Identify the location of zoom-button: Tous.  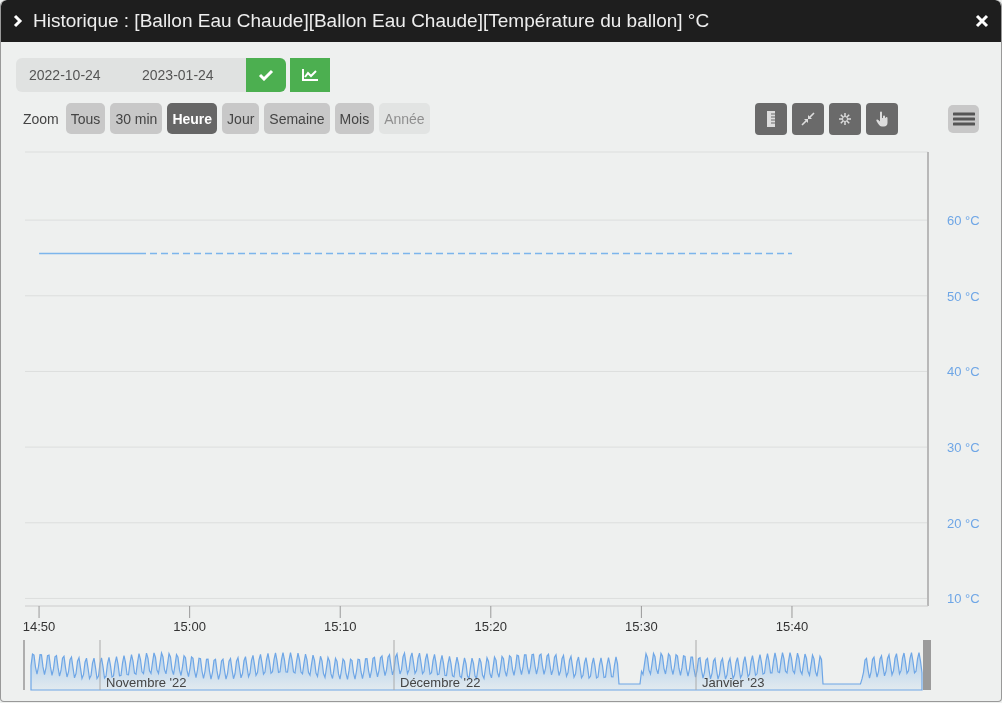
(85, 118).